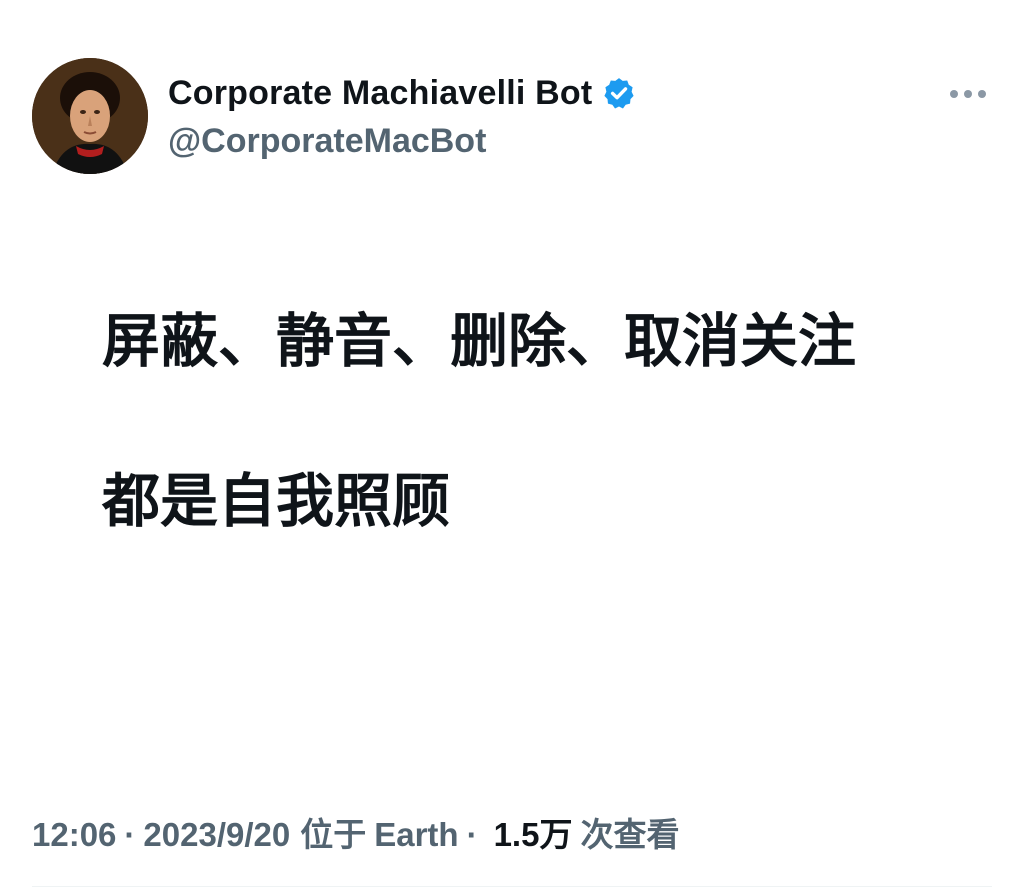 The image size is (1024, 890). What do you see at coordinates (276, 501) in the screenshot?
I see `tweet-text-line-2: 都是自我照顾` at bounding box center [276, 501].